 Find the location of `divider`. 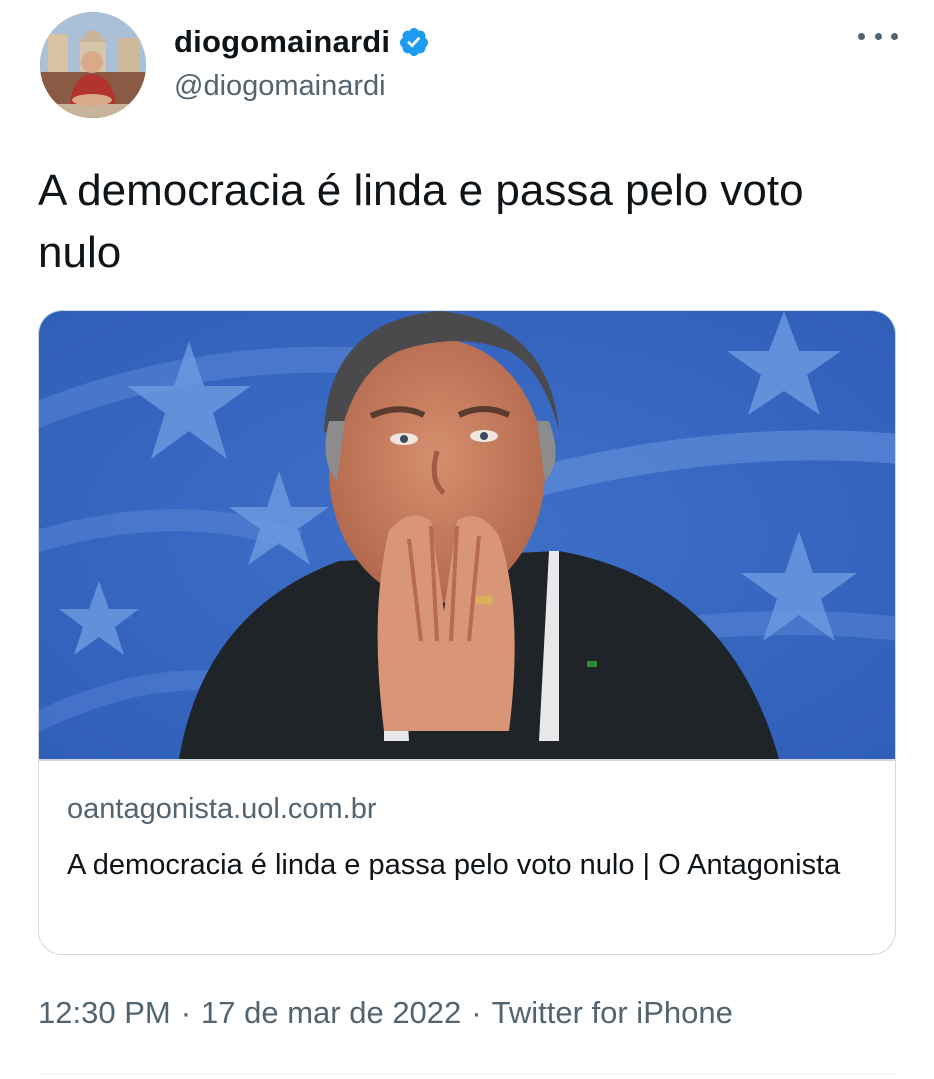

divider is located at coordinates (468, 1074).